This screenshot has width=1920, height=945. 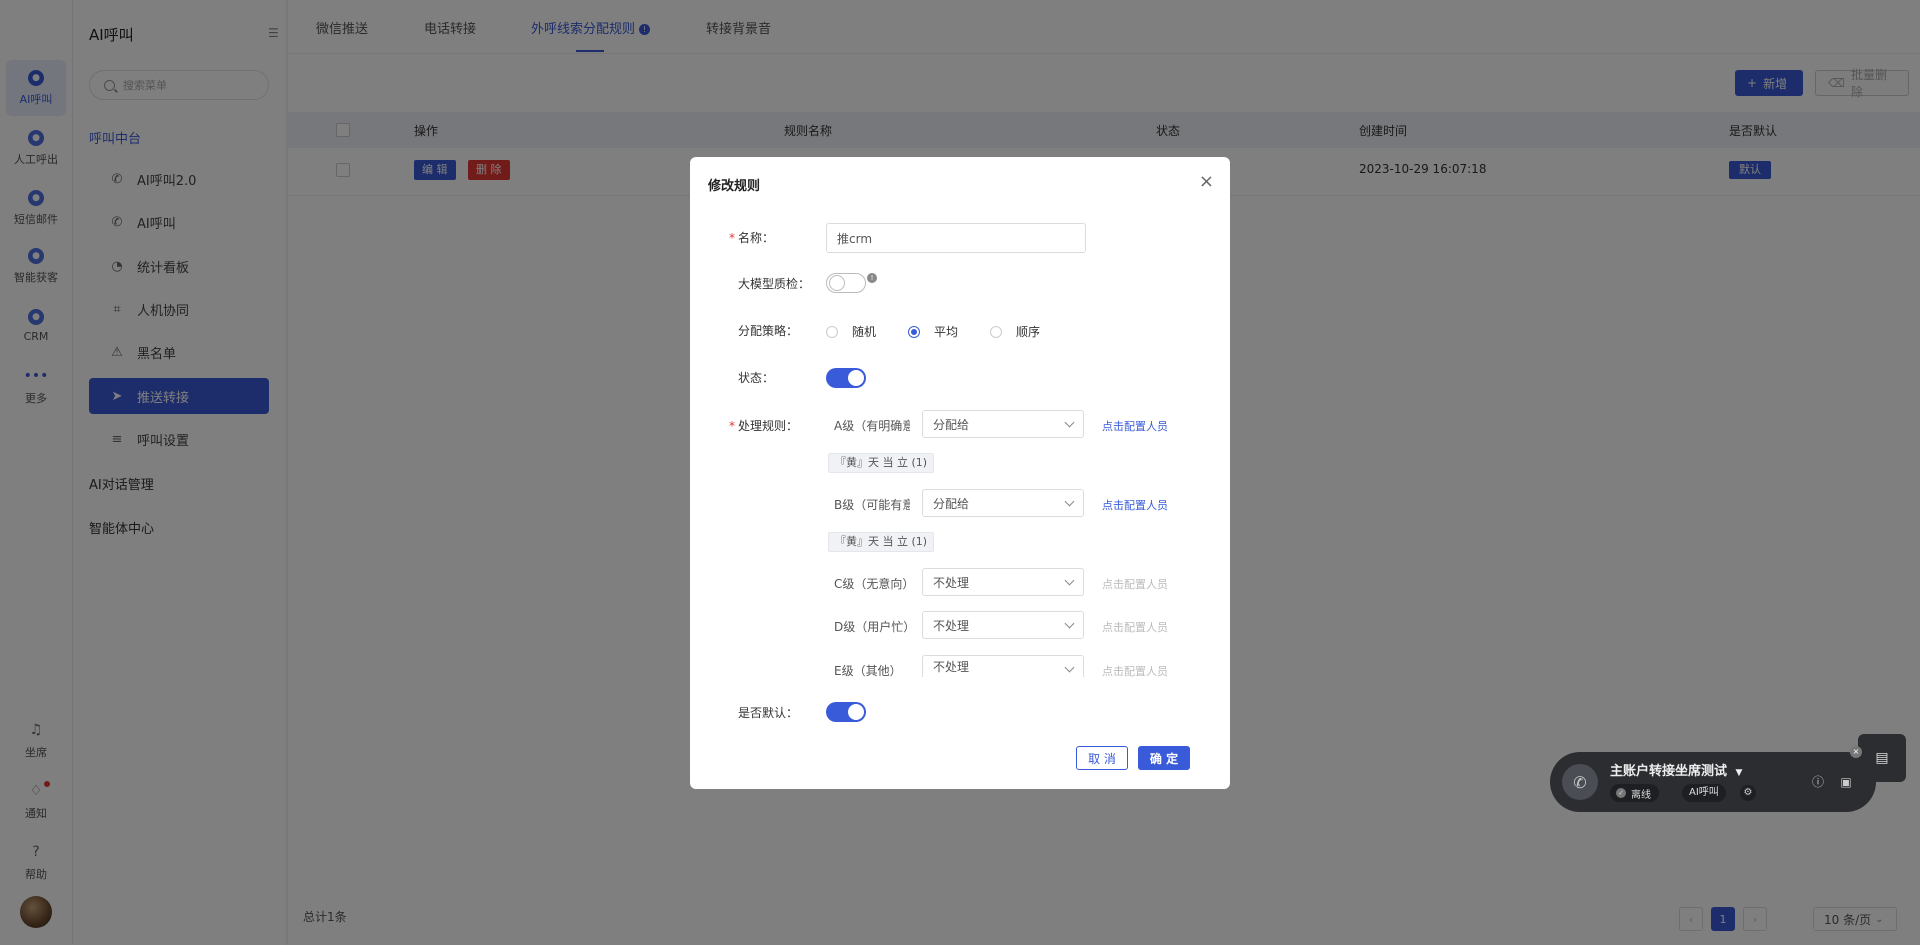 I want to click on rule-a-person-tag: 『黄』天 当 立 (1), so click(x=881, y=463).